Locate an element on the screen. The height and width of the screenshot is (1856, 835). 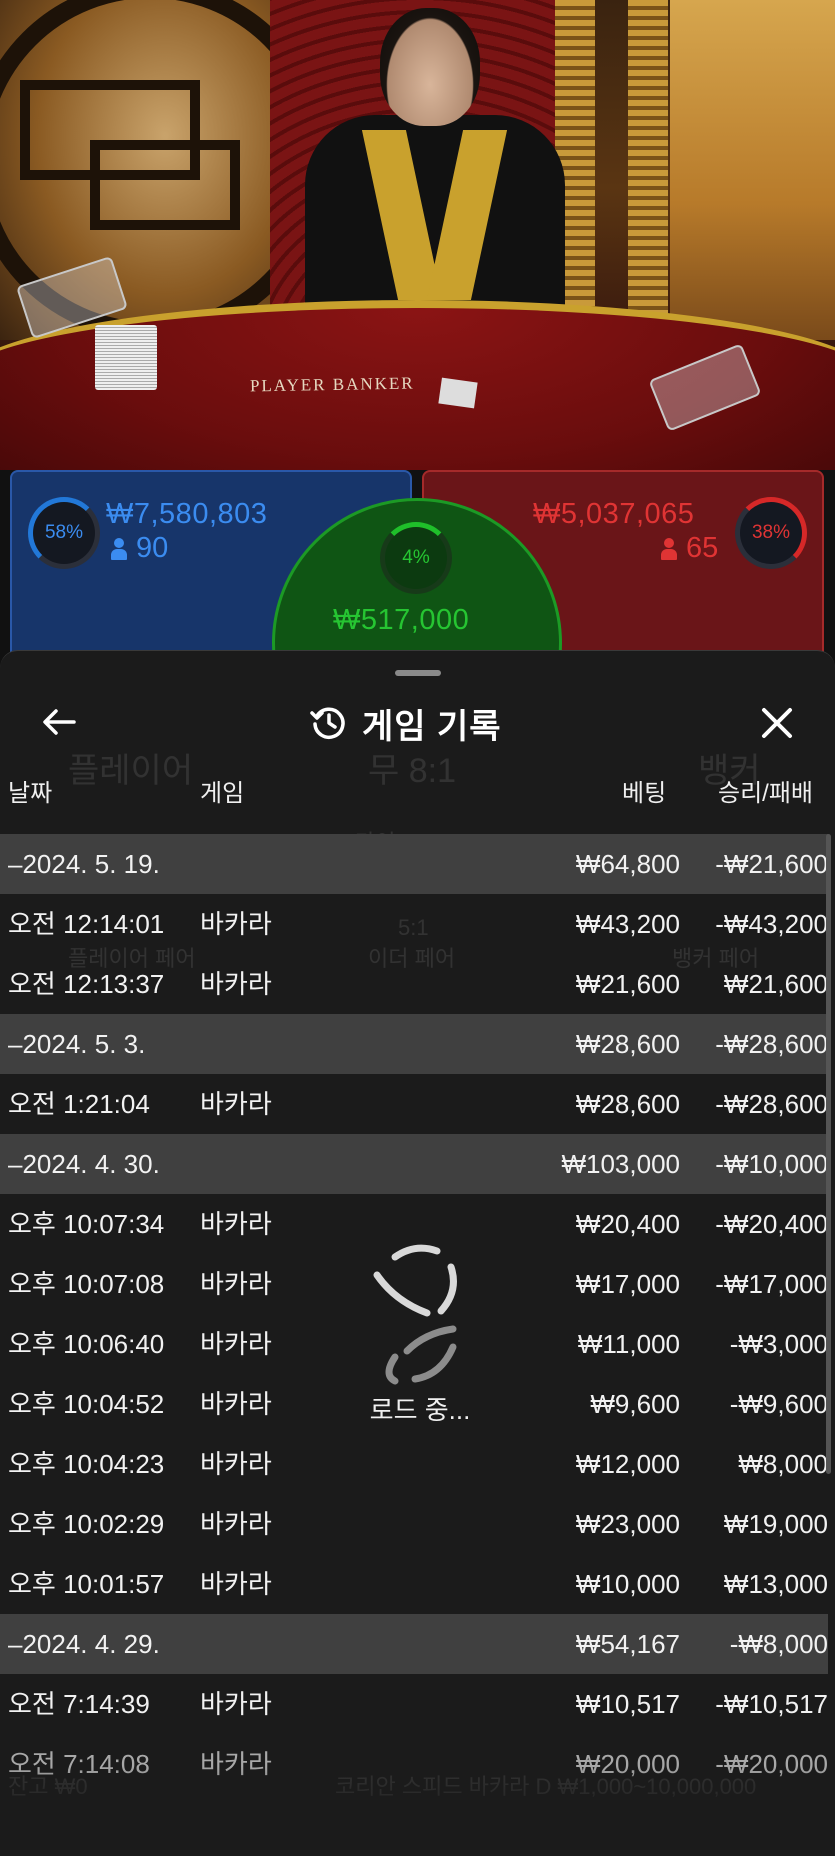
row-time: 오전 12:13:37 is located at coordinates (86, 984).